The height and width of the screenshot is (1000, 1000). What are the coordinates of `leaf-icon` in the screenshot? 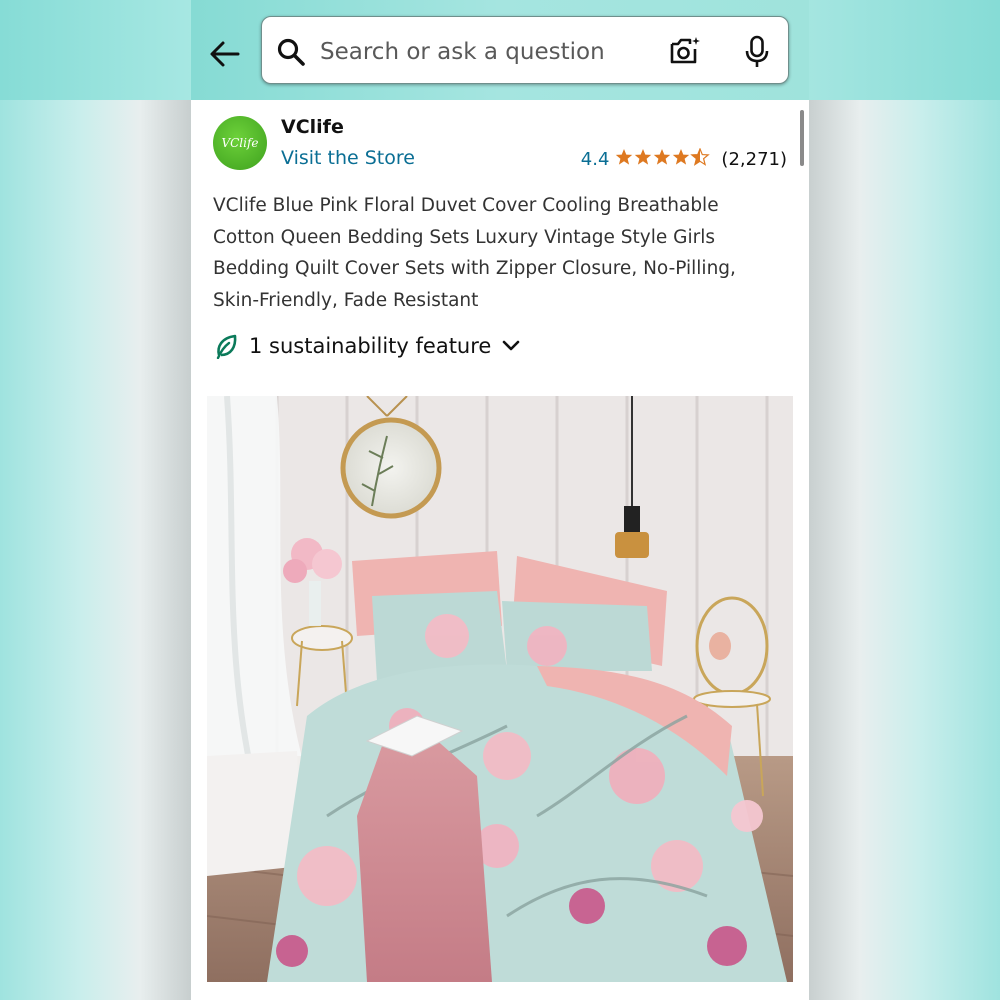 It's located at (226, 346).